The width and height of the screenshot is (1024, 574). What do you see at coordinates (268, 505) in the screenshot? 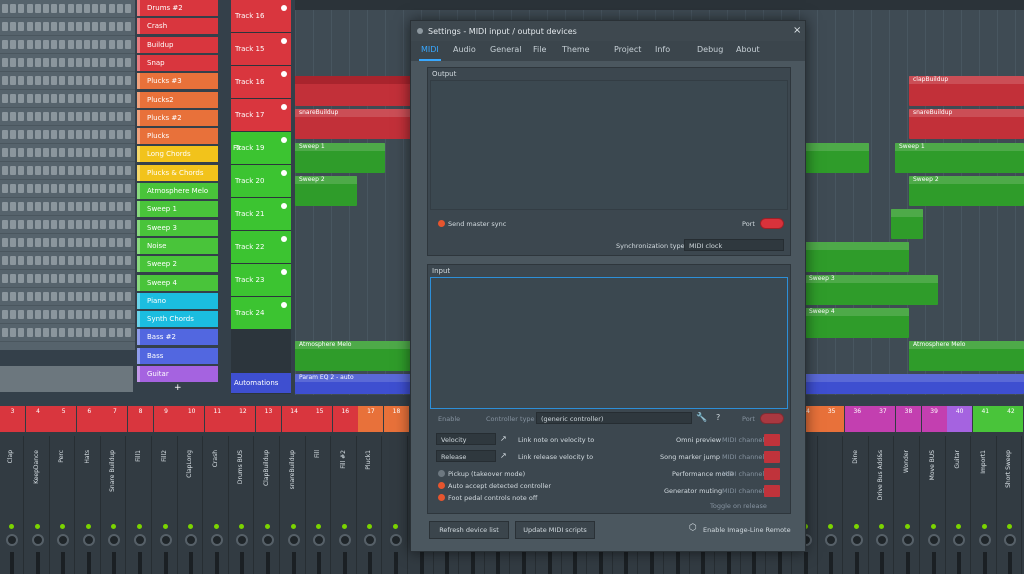
I see `mixer-strip: ClapBuildup` at bounding box center [268, 505].